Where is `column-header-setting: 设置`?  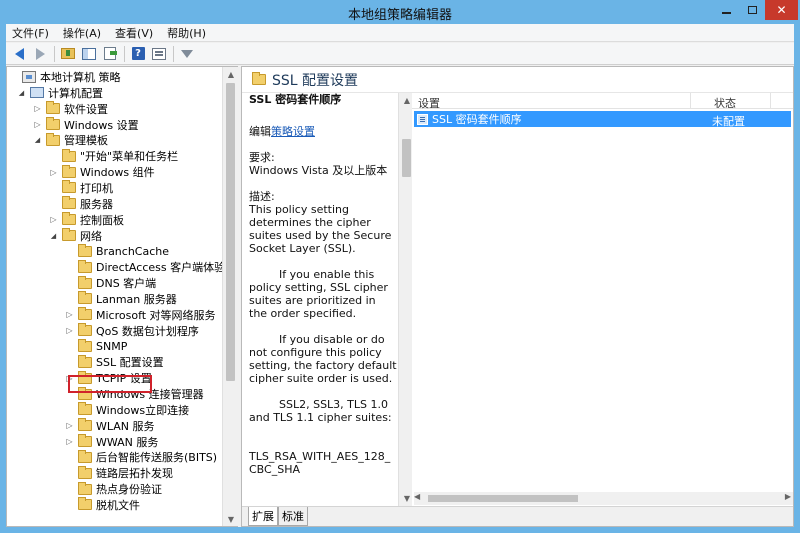 column-header-setting: 设置 is located at coordinates (429, 103).